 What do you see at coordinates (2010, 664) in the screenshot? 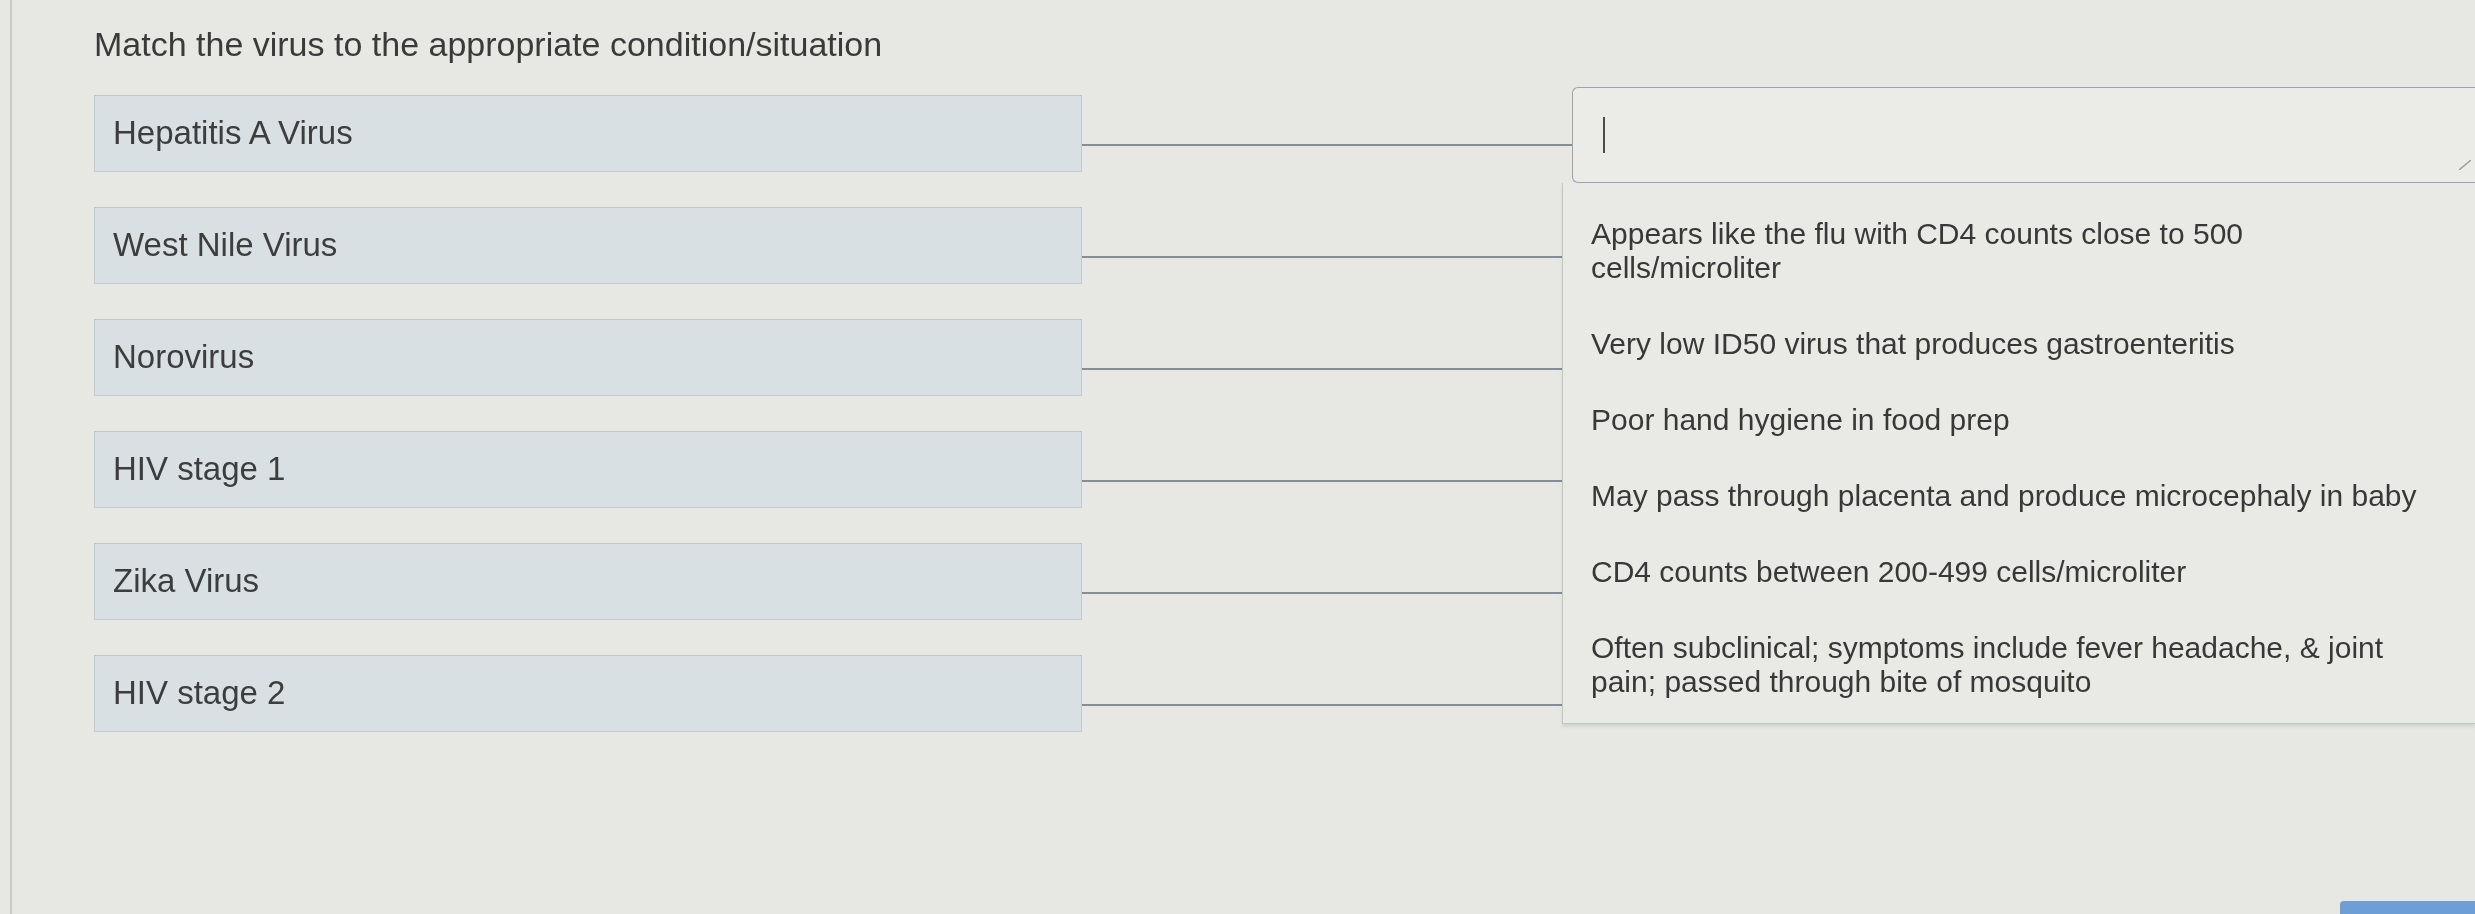
I see `dropdown-option: Often subclinical; symptoms include fever headache, & joint pain; passed through bite of mosquito` at bounding box center [2010, 664].